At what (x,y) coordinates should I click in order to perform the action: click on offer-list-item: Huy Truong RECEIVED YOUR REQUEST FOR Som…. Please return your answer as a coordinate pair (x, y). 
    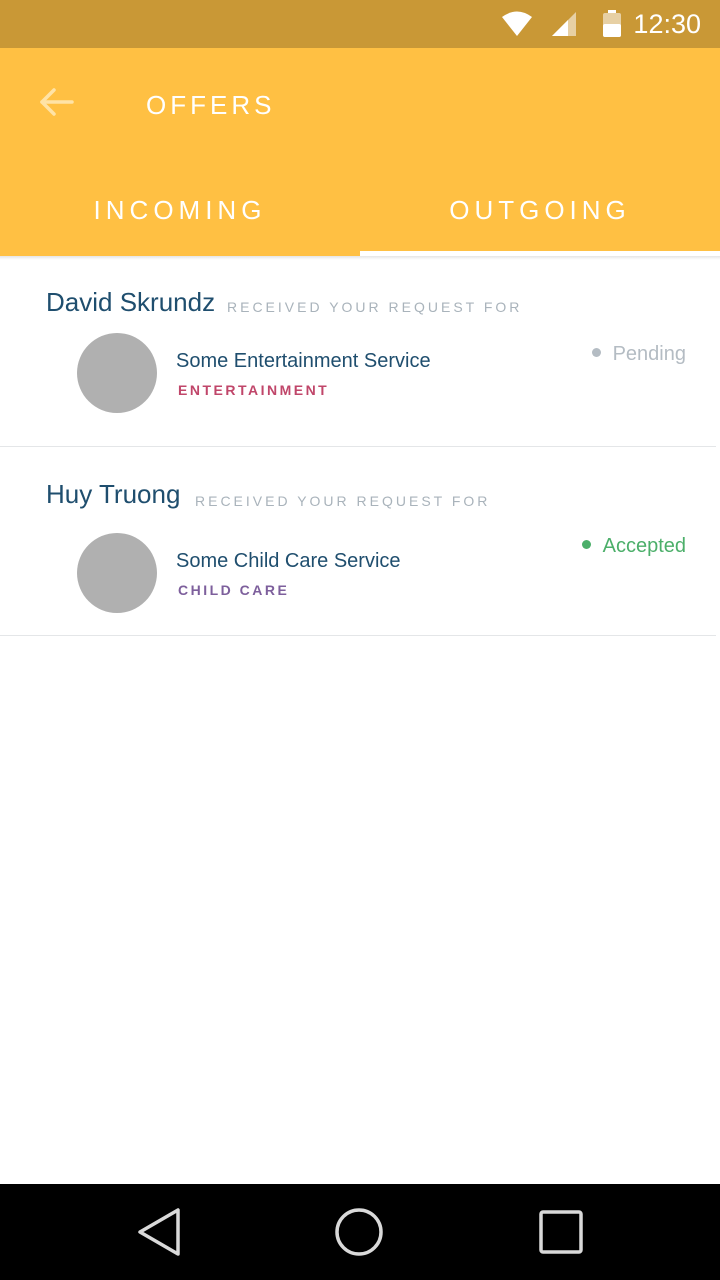
    Looking at the image, I should click on (360, 541).